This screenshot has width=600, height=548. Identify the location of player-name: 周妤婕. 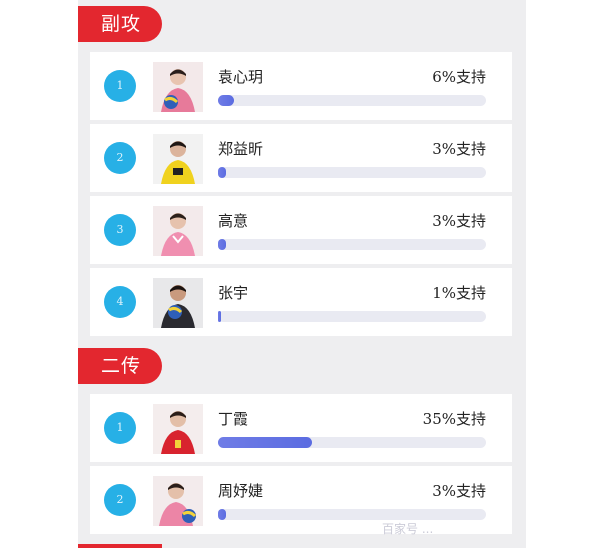
(241, 491).